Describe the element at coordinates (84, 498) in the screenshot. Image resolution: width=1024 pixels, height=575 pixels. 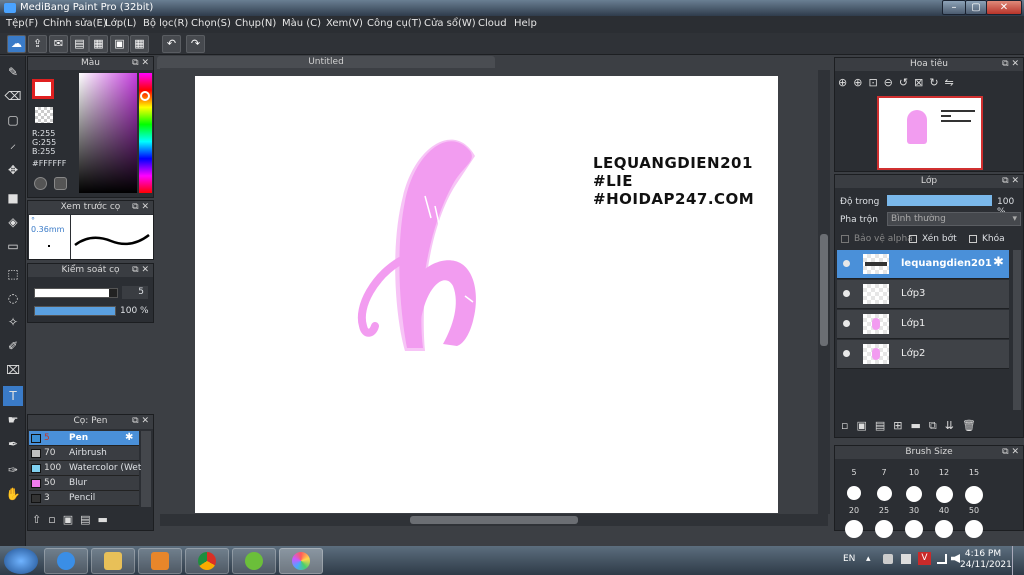
I see `brush-list-item: 3 Pencil` at that location.